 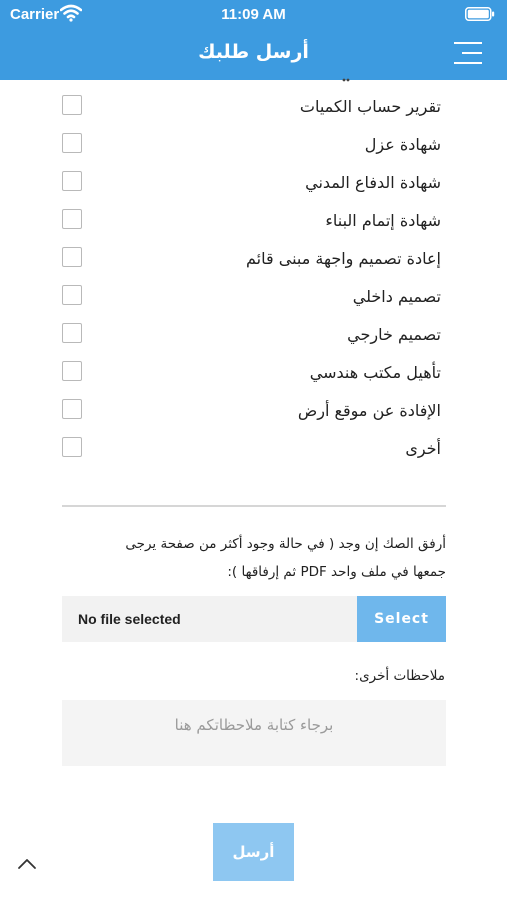 What do you see at coordinates (423, 448) in the screenshot?
I see `service-label: أخرى` at bounding box center [423, 448].